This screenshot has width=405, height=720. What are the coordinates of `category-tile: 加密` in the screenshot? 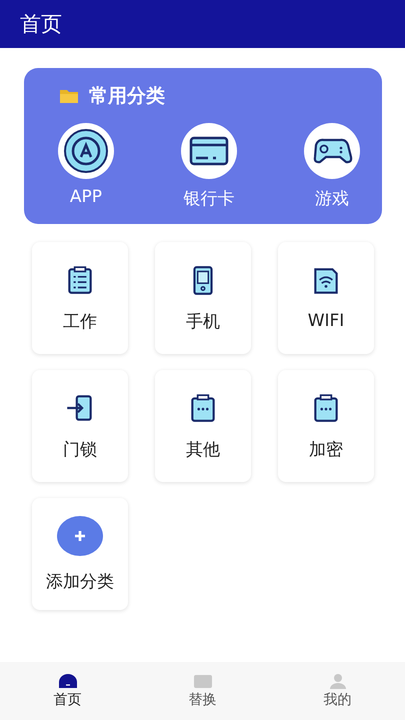 It's located at (326, 426).